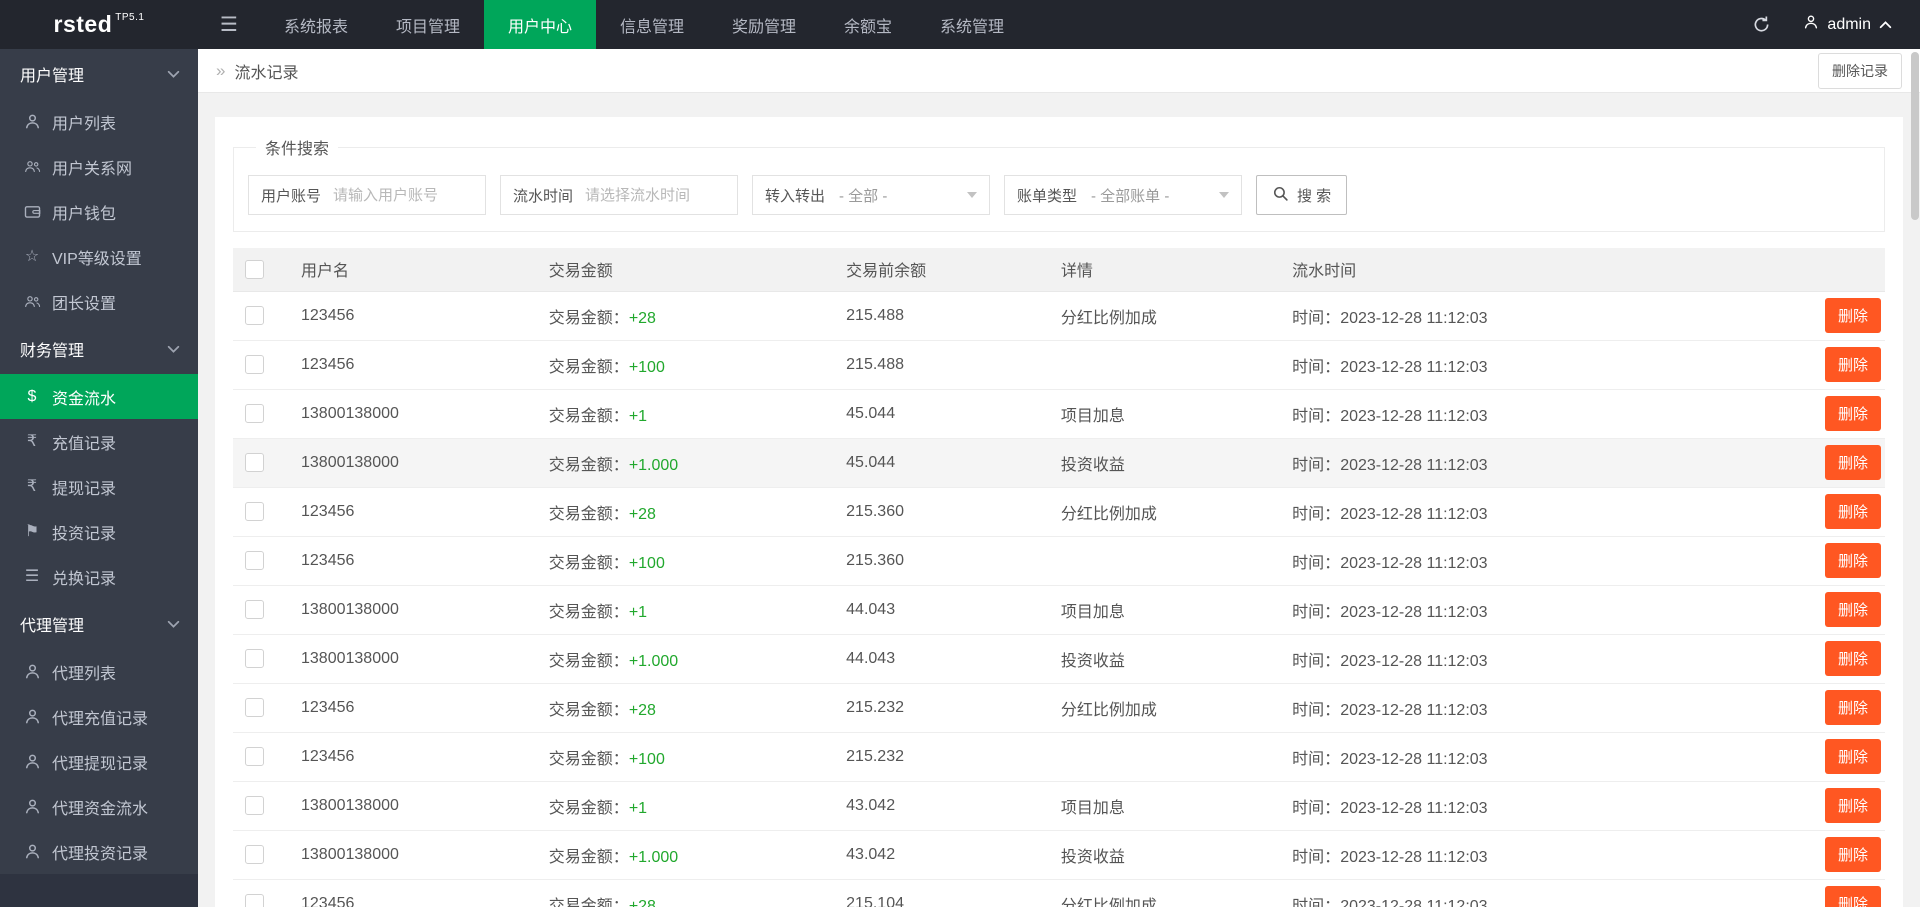 The width and height of the screenshot is (1920, 907). I want to click on sidebar-item: ₹ 提现记录, so click(99, 486).